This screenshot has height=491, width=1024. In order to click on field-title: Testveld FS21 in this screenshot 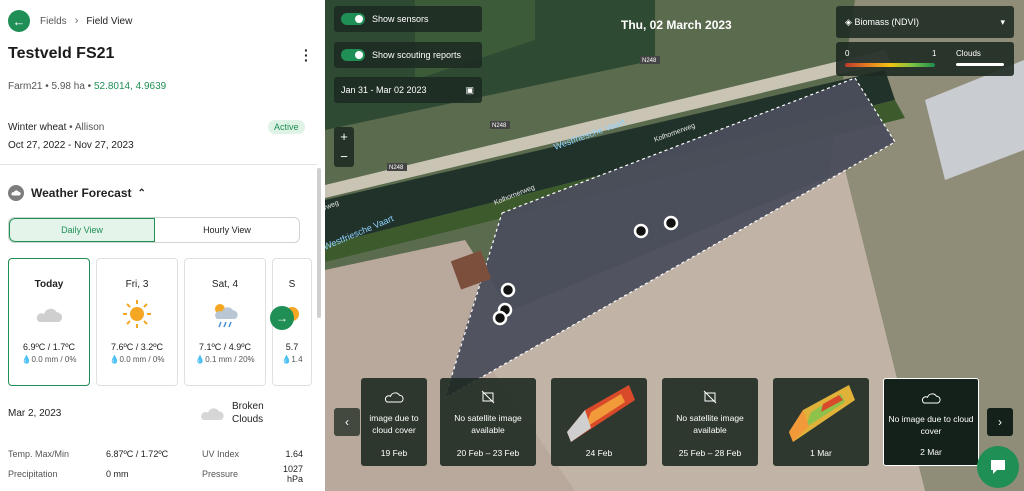, I will do `click(61, 53)`.